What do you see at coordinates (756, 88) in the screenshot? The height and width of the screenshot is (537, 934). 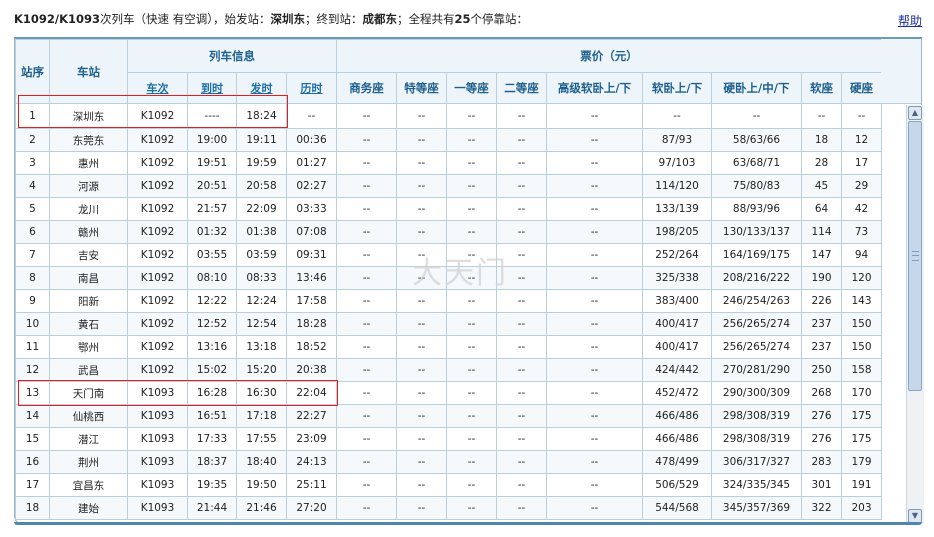 I see `subheader-cell: 硬卧上/中/下` at bounding box center [756, 88].